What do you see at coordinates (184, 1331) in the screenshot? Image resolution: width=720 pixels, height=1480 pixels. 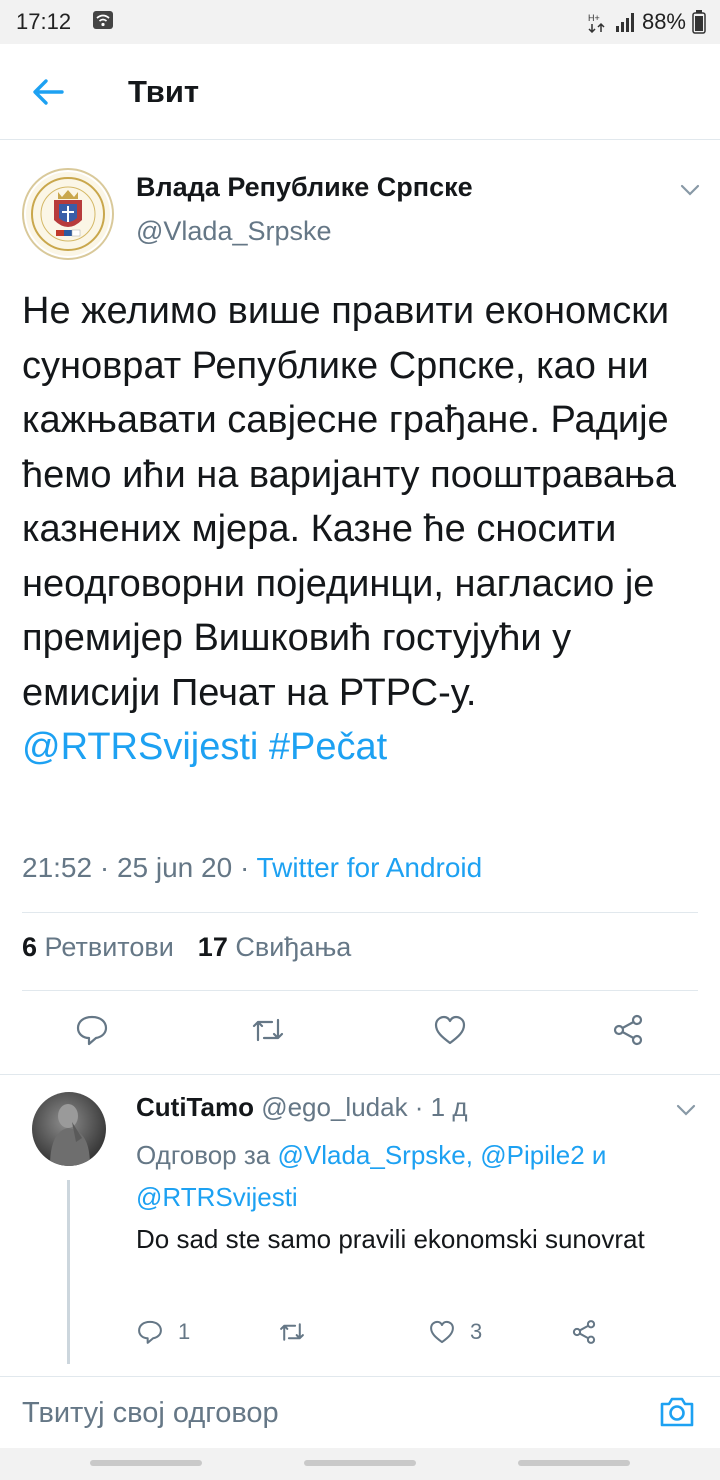 I see `reply-reply-count: 1` at bounding box center [184, 1331].